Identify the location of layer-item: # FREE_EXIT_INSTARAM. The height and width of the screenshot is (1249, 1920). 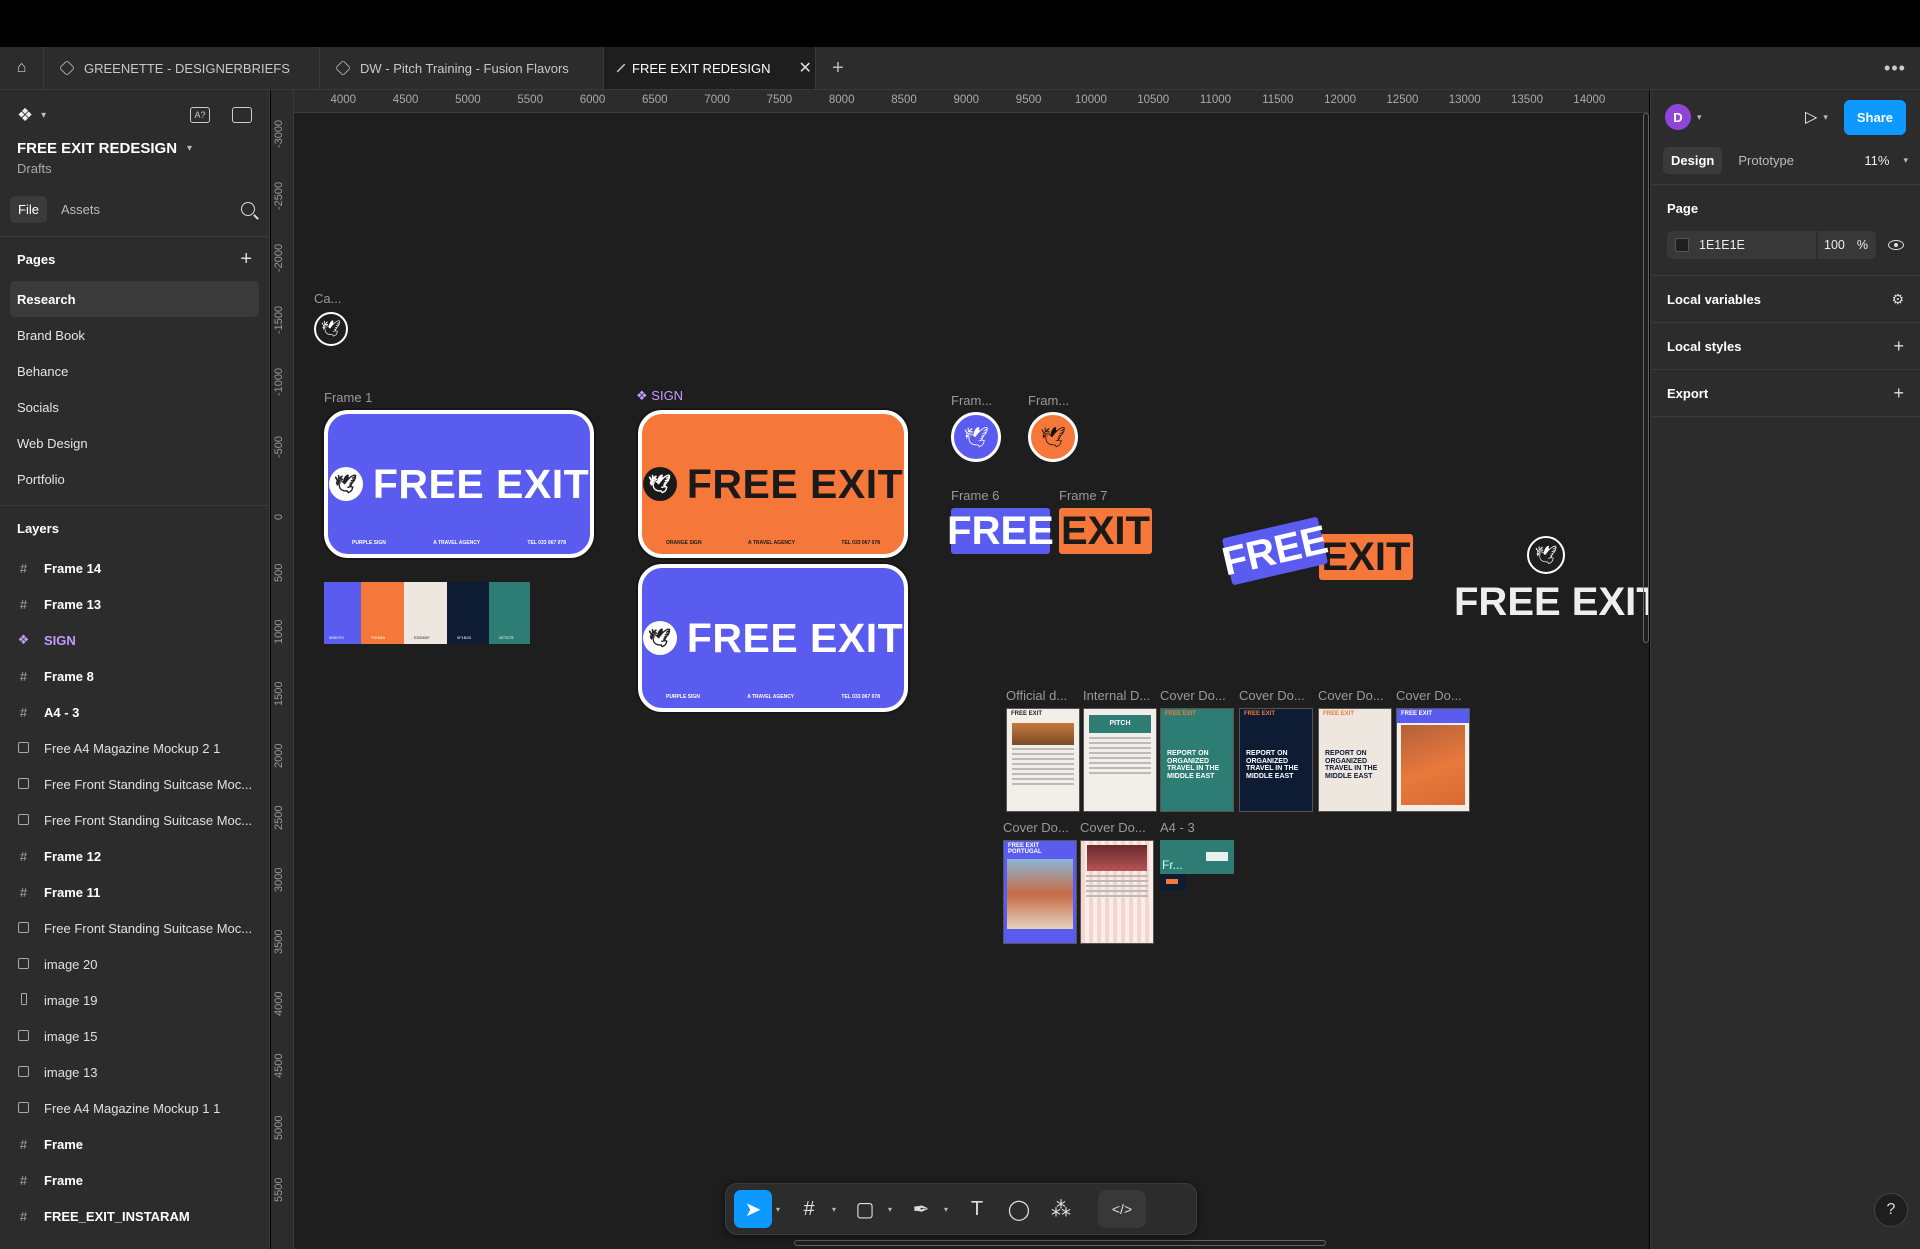
(134, 1216).